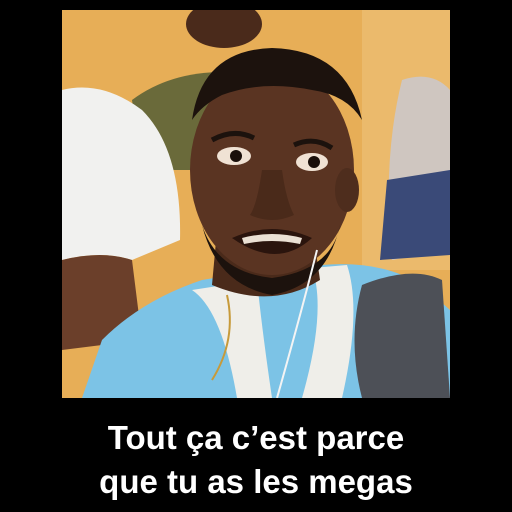  Describe the element at coordinates (415, 215) in the screenshot. I see `background-person-right-pattern` at that location.